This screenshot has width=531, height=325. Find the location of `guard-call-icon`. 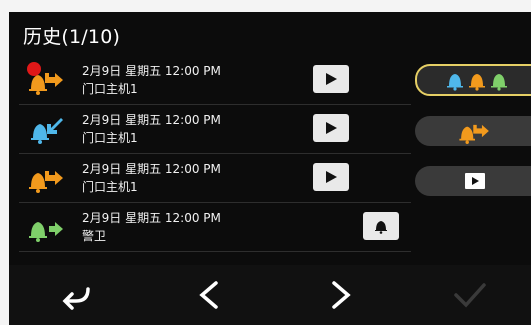

guard-call-icon is located at coordinates (46, 232).